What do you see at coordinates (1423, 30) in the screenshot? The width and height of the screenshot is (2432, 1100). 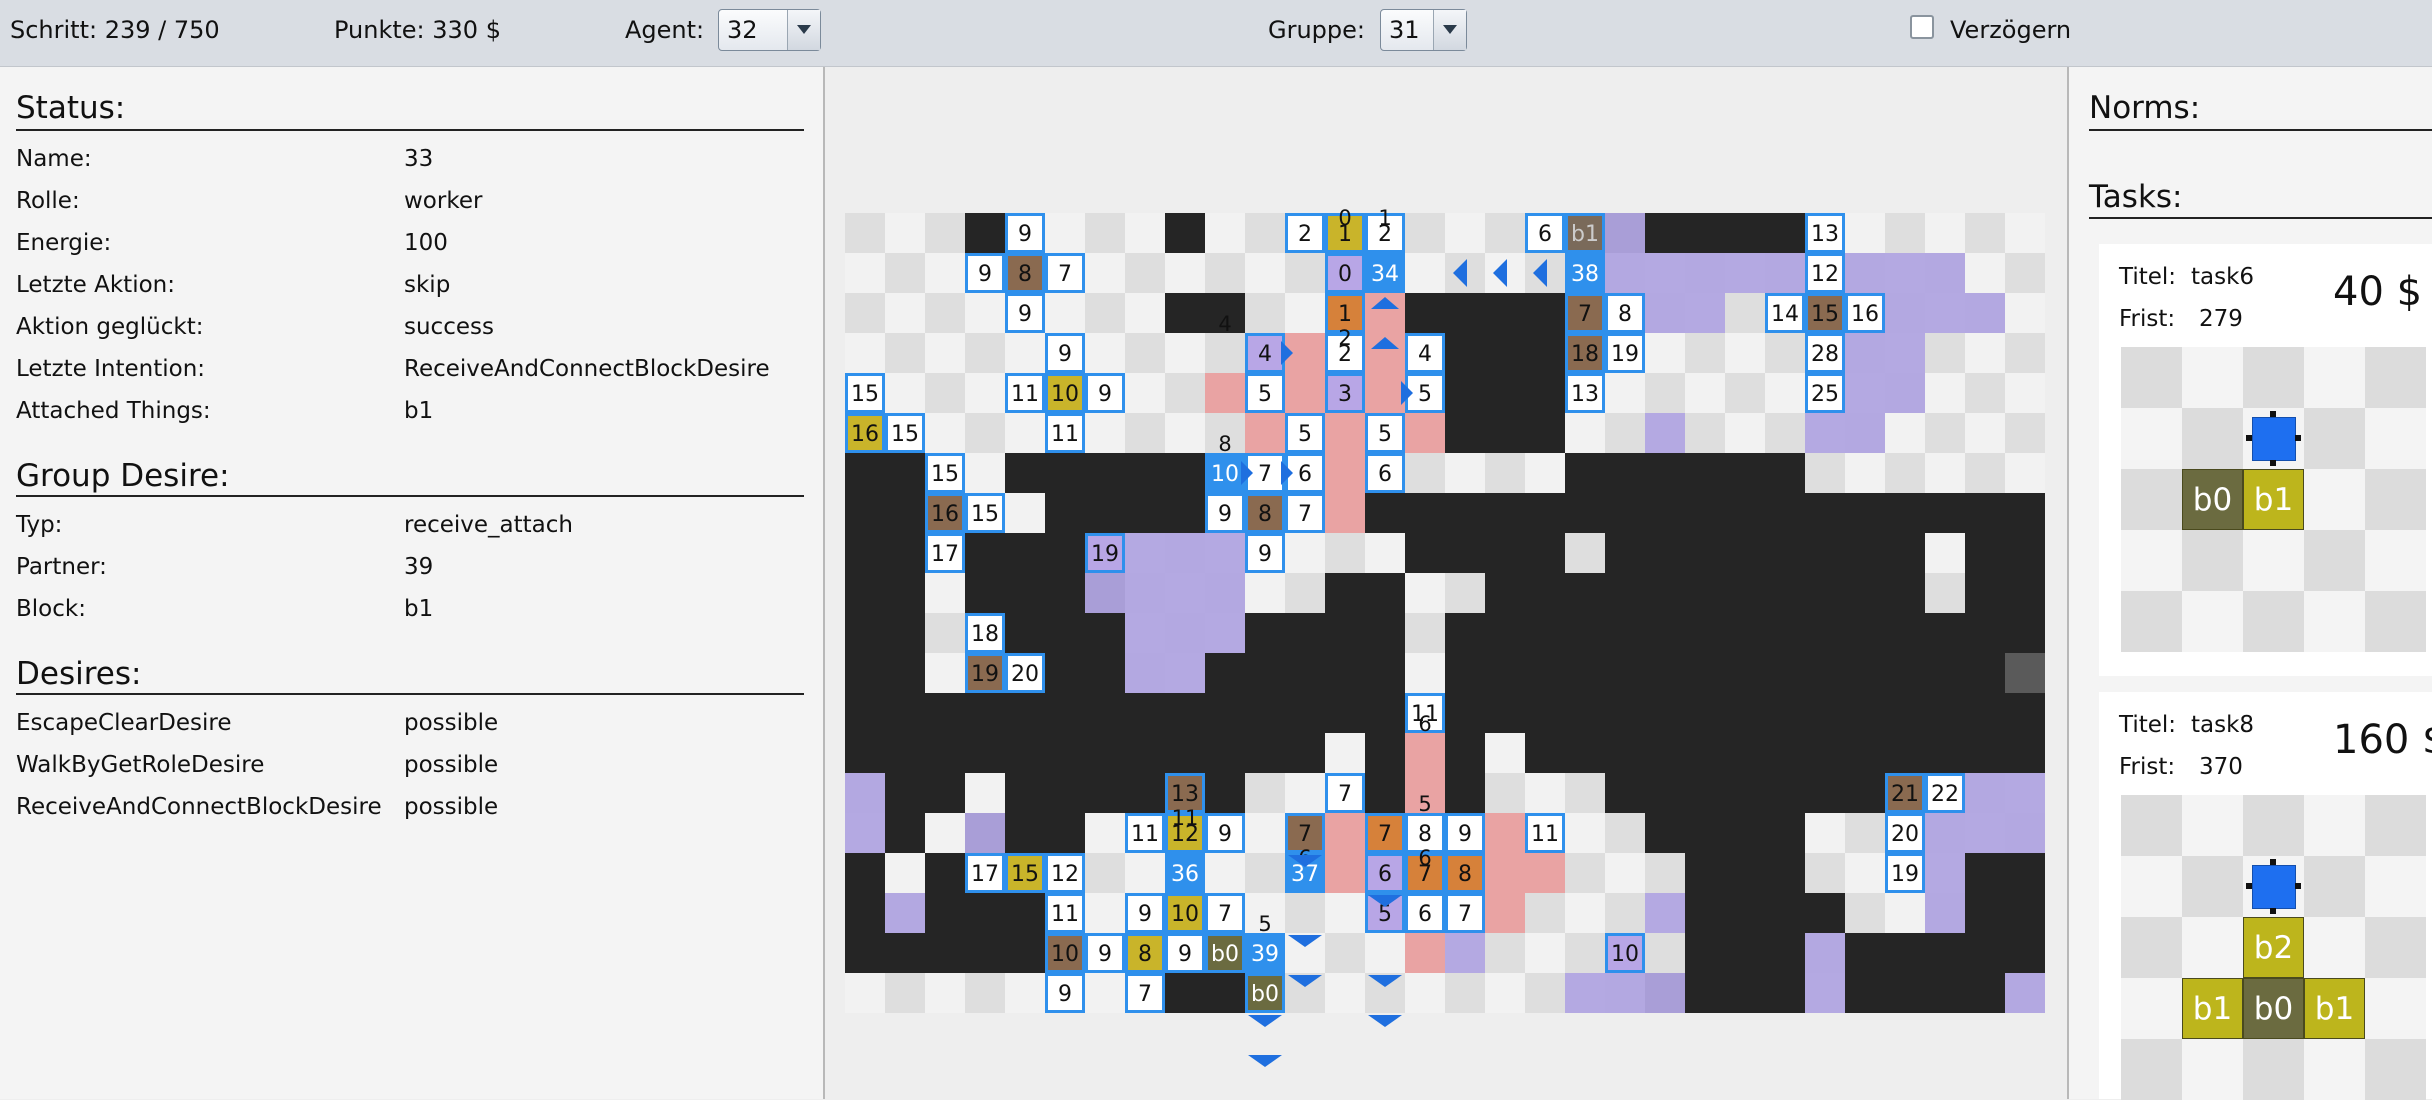 I see `group-select: 31` at bounding box center [1423, 30].